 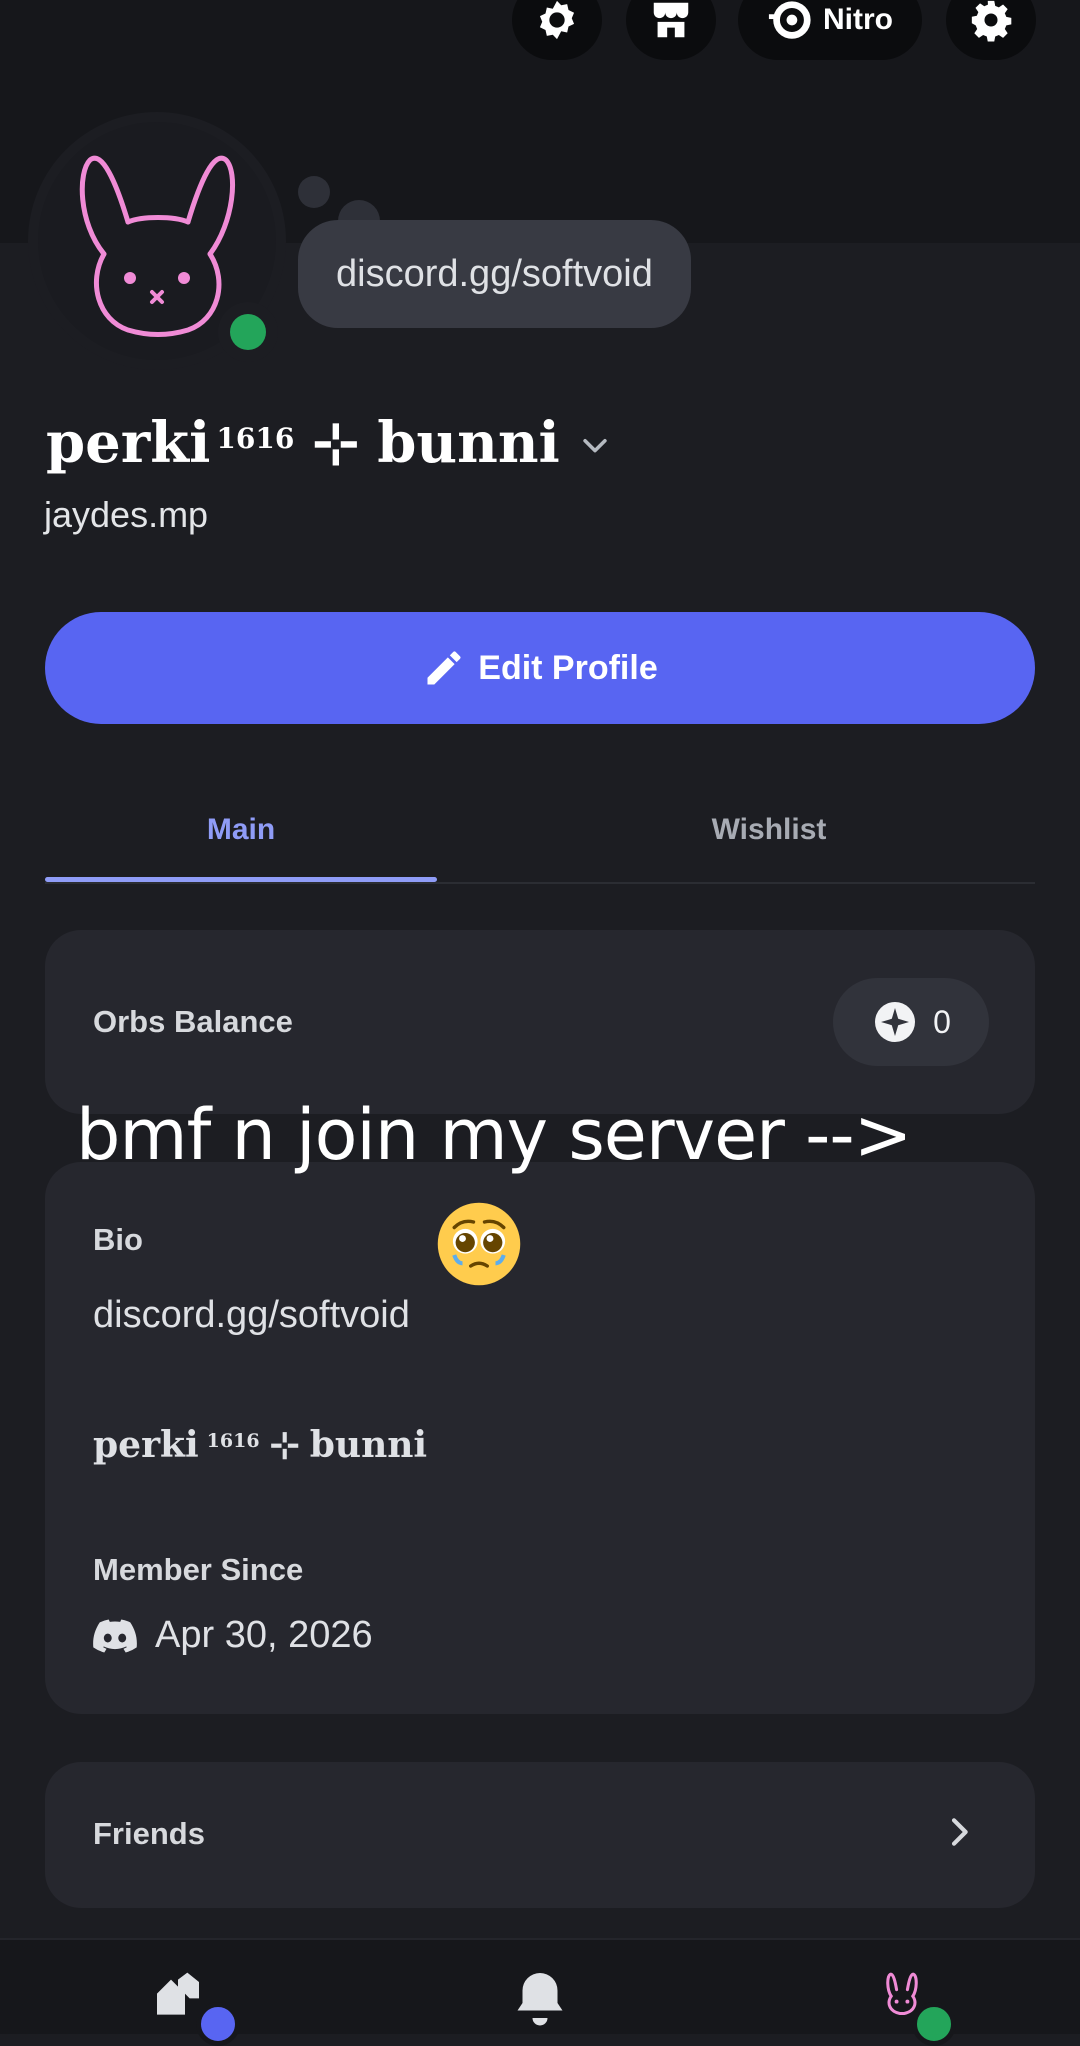 I want to click on bio-name-last: bunni, so click(x=368, y=1445).